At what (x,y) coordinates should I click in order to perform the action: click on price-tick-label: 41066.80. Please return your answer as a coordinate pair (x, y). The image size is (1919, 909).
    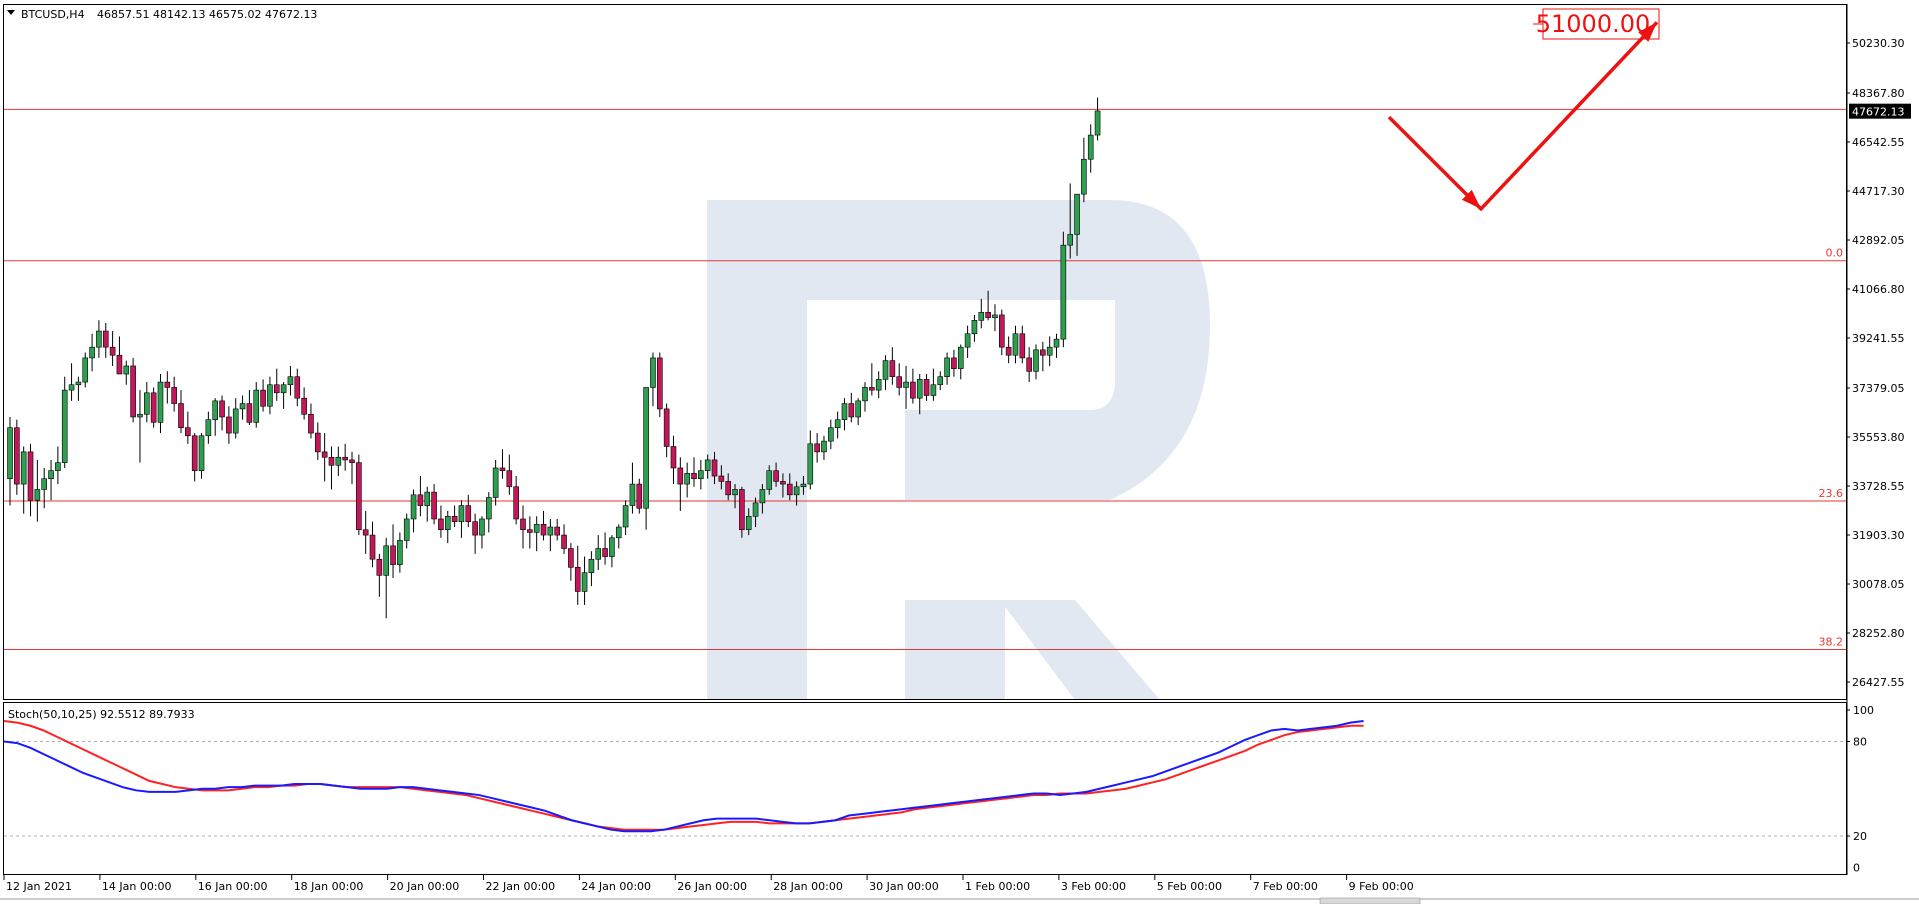
    Looking at the image, I should click on (1878, 289).